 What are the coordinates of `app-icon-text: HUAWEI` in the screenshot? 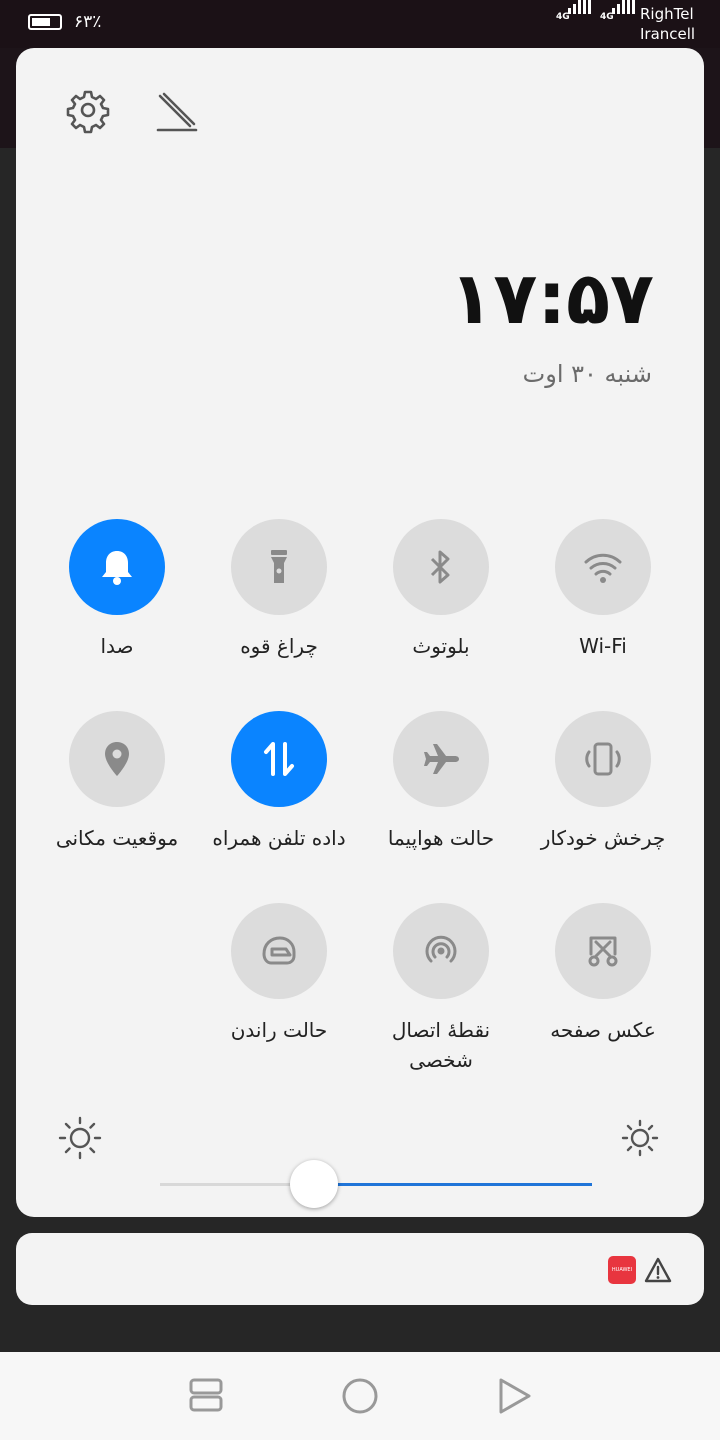 It's located at (622, 1270).